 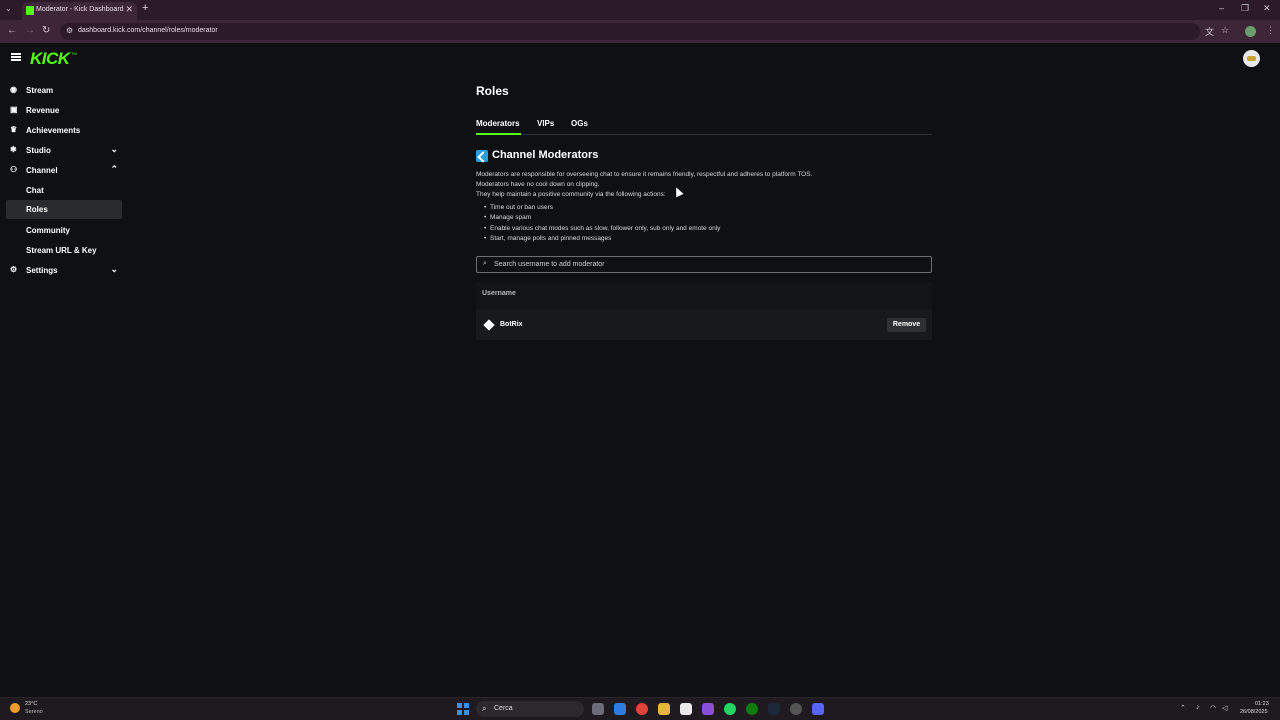 What do you see at coordinates (74, 53) in the screenshot?
I see `logo-trademark: TM` at bounding box center [74, 53].